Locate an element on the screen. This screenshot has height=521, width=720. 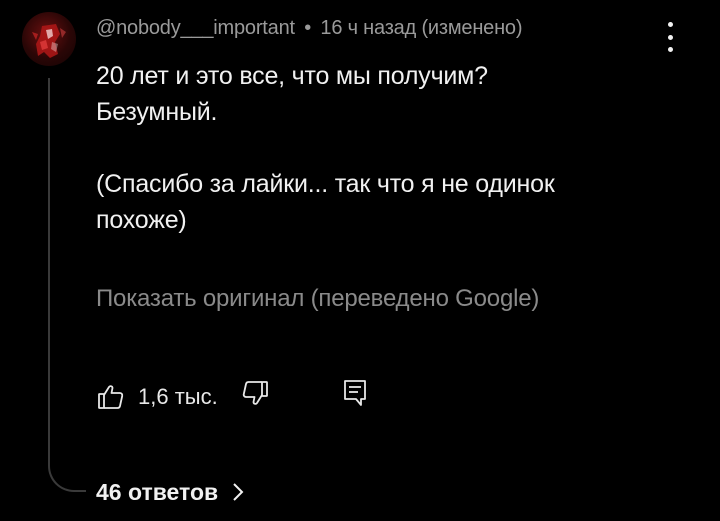
comment-actions: 1,6 тыс. is located at coordinates (246, 396).